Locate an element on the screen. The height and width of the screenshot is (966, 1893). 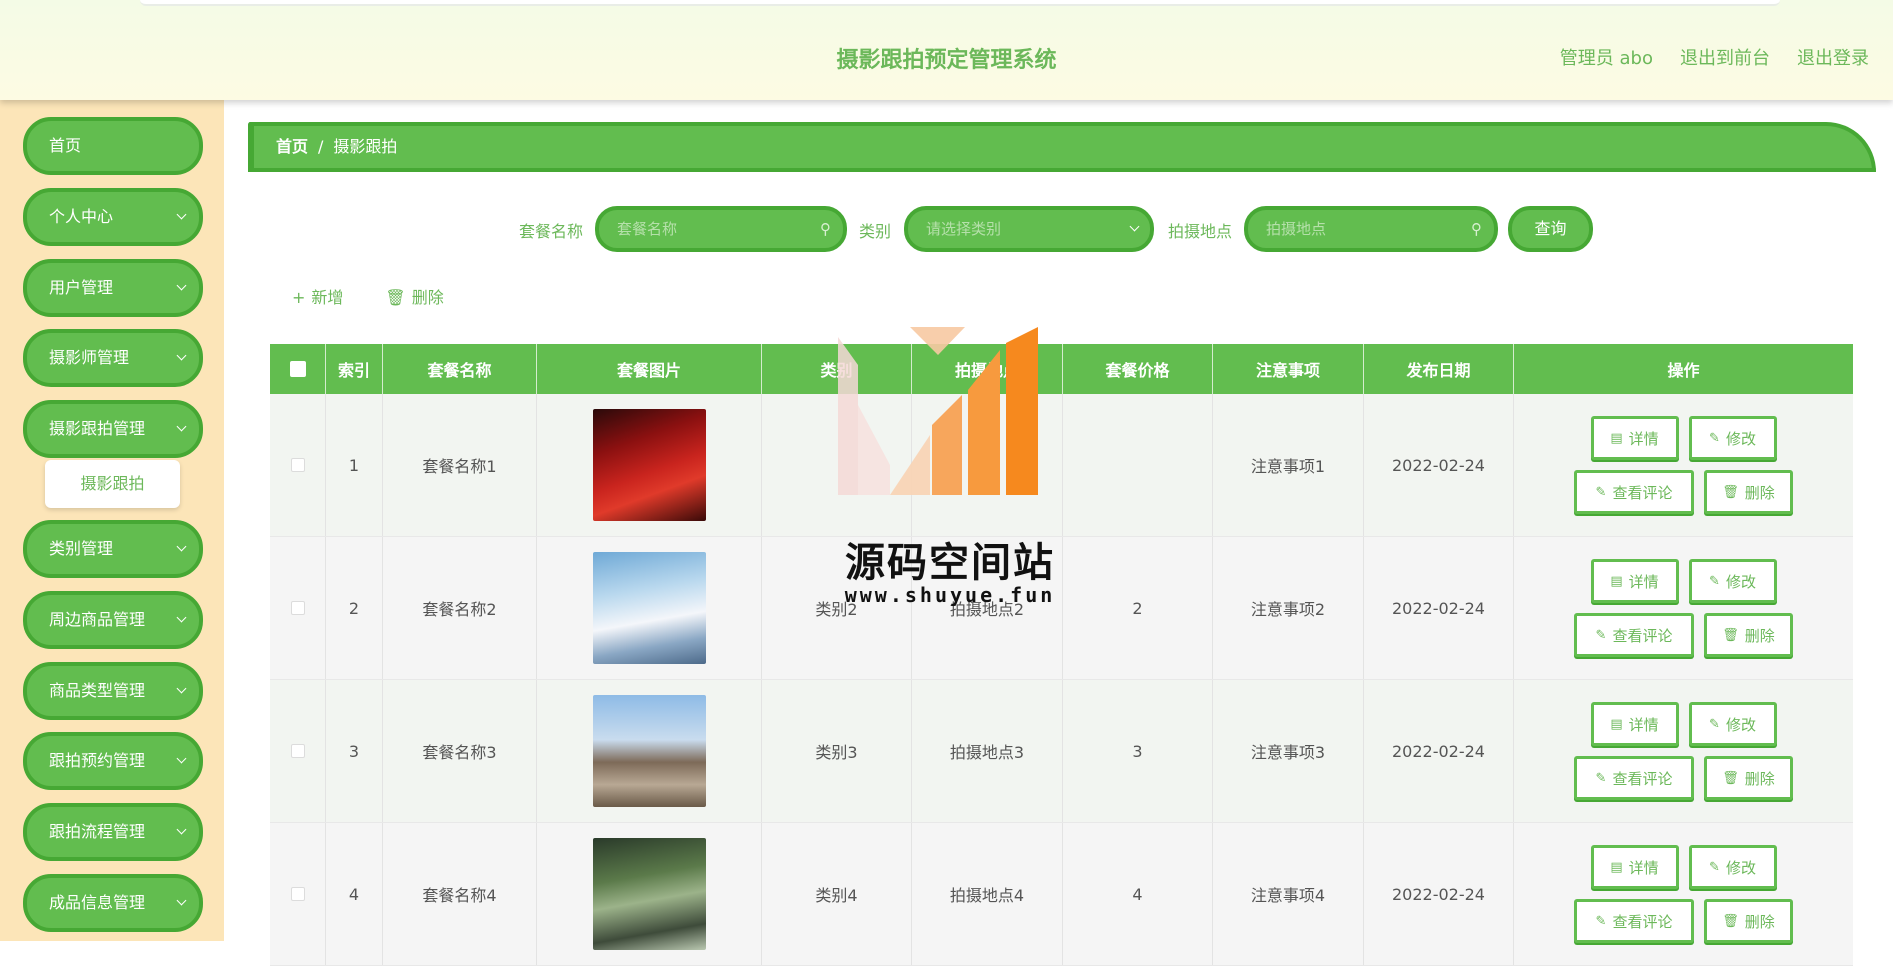
search-bar: 套餐名称 套餐名称 ⚲ 类别 请选择类别 拍摄地点 拍摄地点 ⚲ 查询 is located at coordinates (946, 228).